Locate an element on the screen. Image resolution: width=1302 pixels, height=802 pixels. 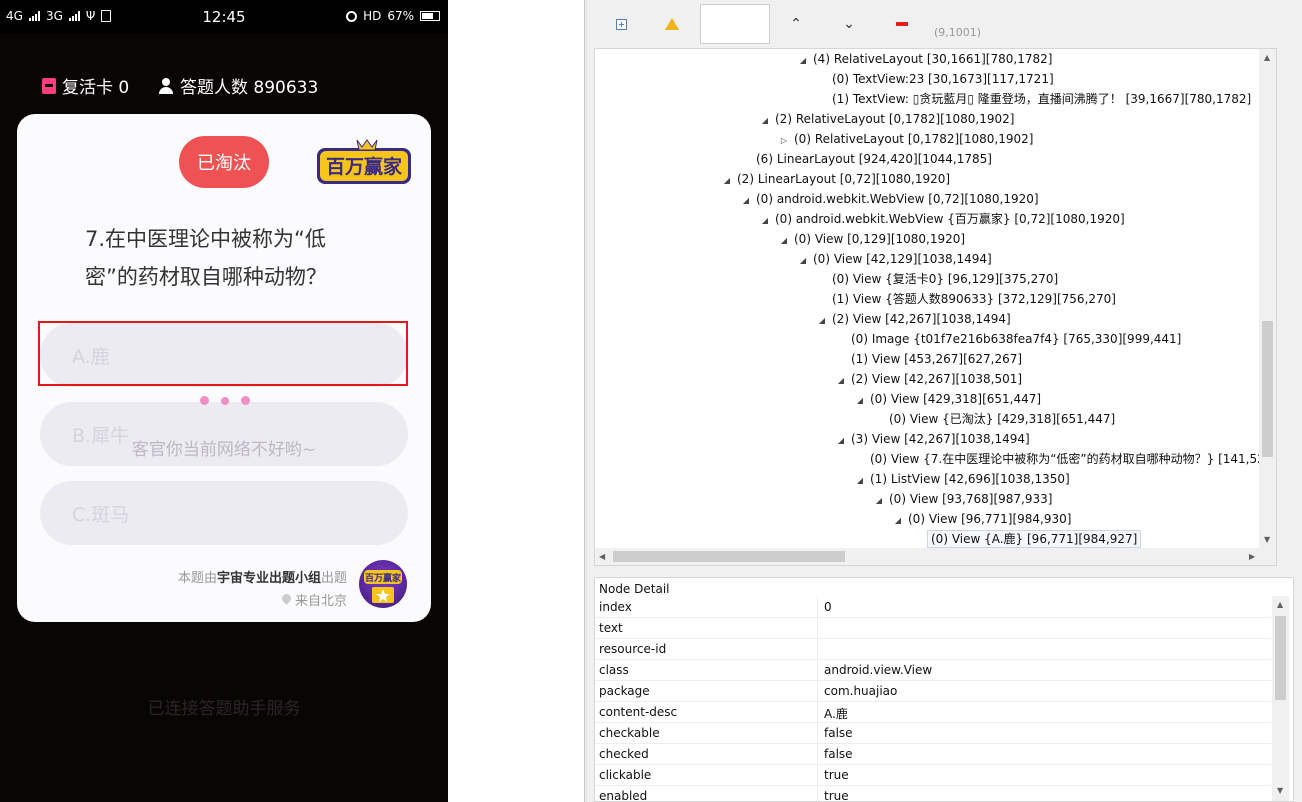
detail-vertical-scrollbar: ▲ ▼ is located at coordinates (1280, 698).